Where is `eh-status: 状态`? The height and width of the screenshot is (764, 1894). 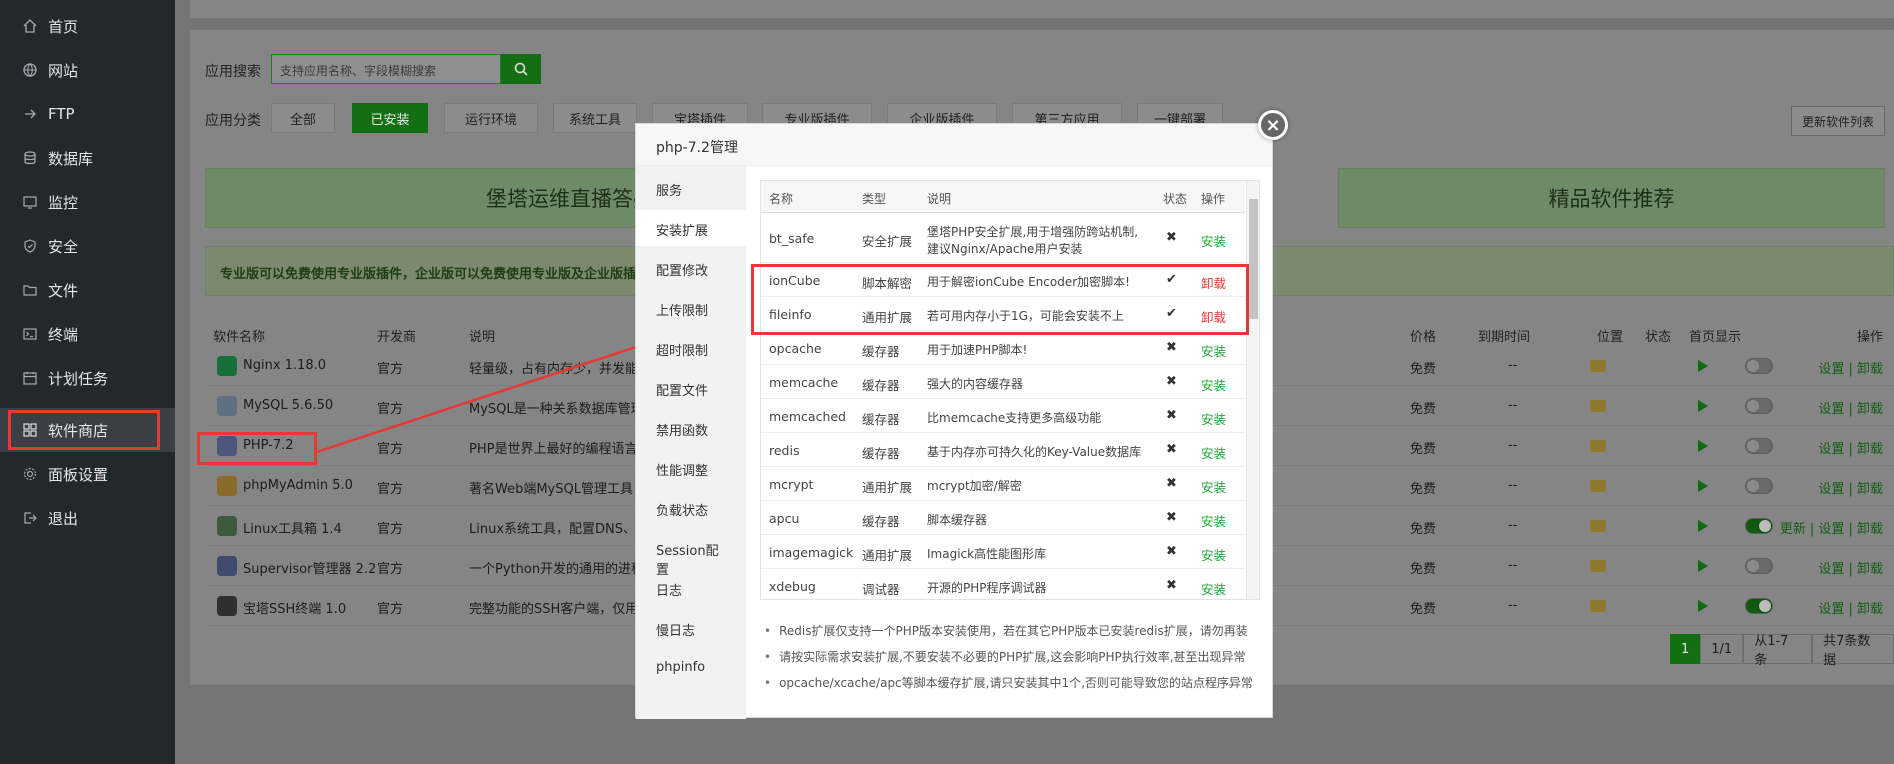
eh-status: 状态 is located at coordinates (1175, 199).